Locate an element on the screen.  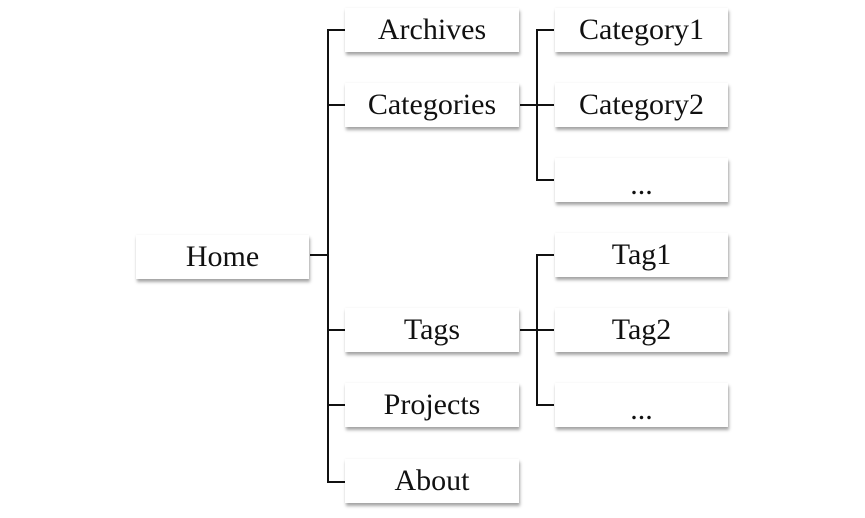
node-category2: Category2 is located at coordinates (641, 105).